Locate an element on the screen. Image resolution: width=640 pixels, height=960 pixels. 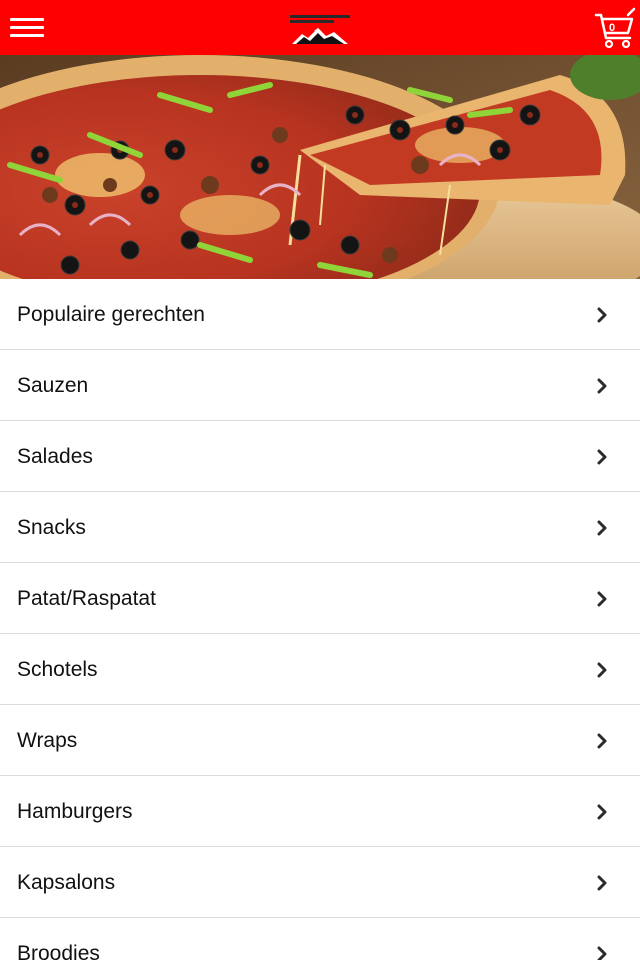
category-item-wraps: Wraps is located at coordinates (320, 740).